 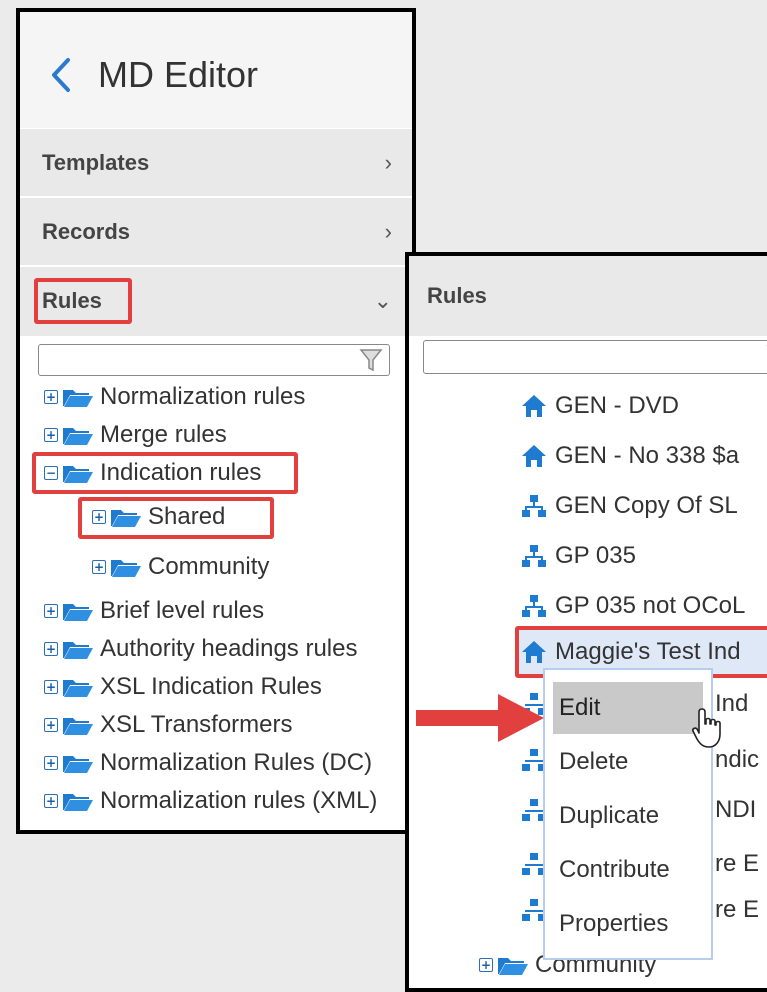 I want to click on menu-item-delete: Delete, so click(x=628, y=762).